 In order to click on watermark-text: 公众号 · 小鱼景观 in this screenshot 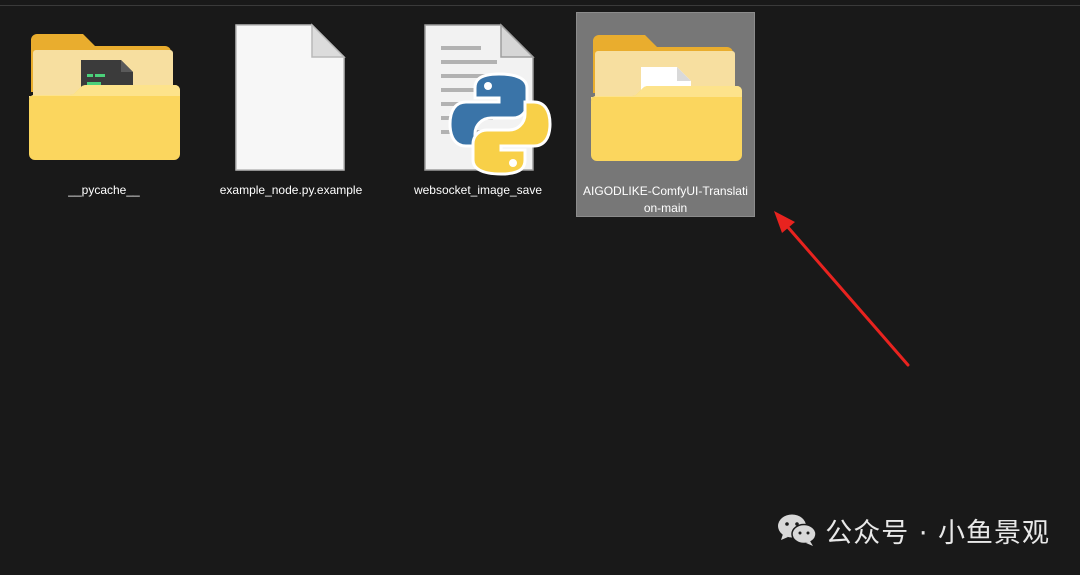, I will do `click(937, 533)`.